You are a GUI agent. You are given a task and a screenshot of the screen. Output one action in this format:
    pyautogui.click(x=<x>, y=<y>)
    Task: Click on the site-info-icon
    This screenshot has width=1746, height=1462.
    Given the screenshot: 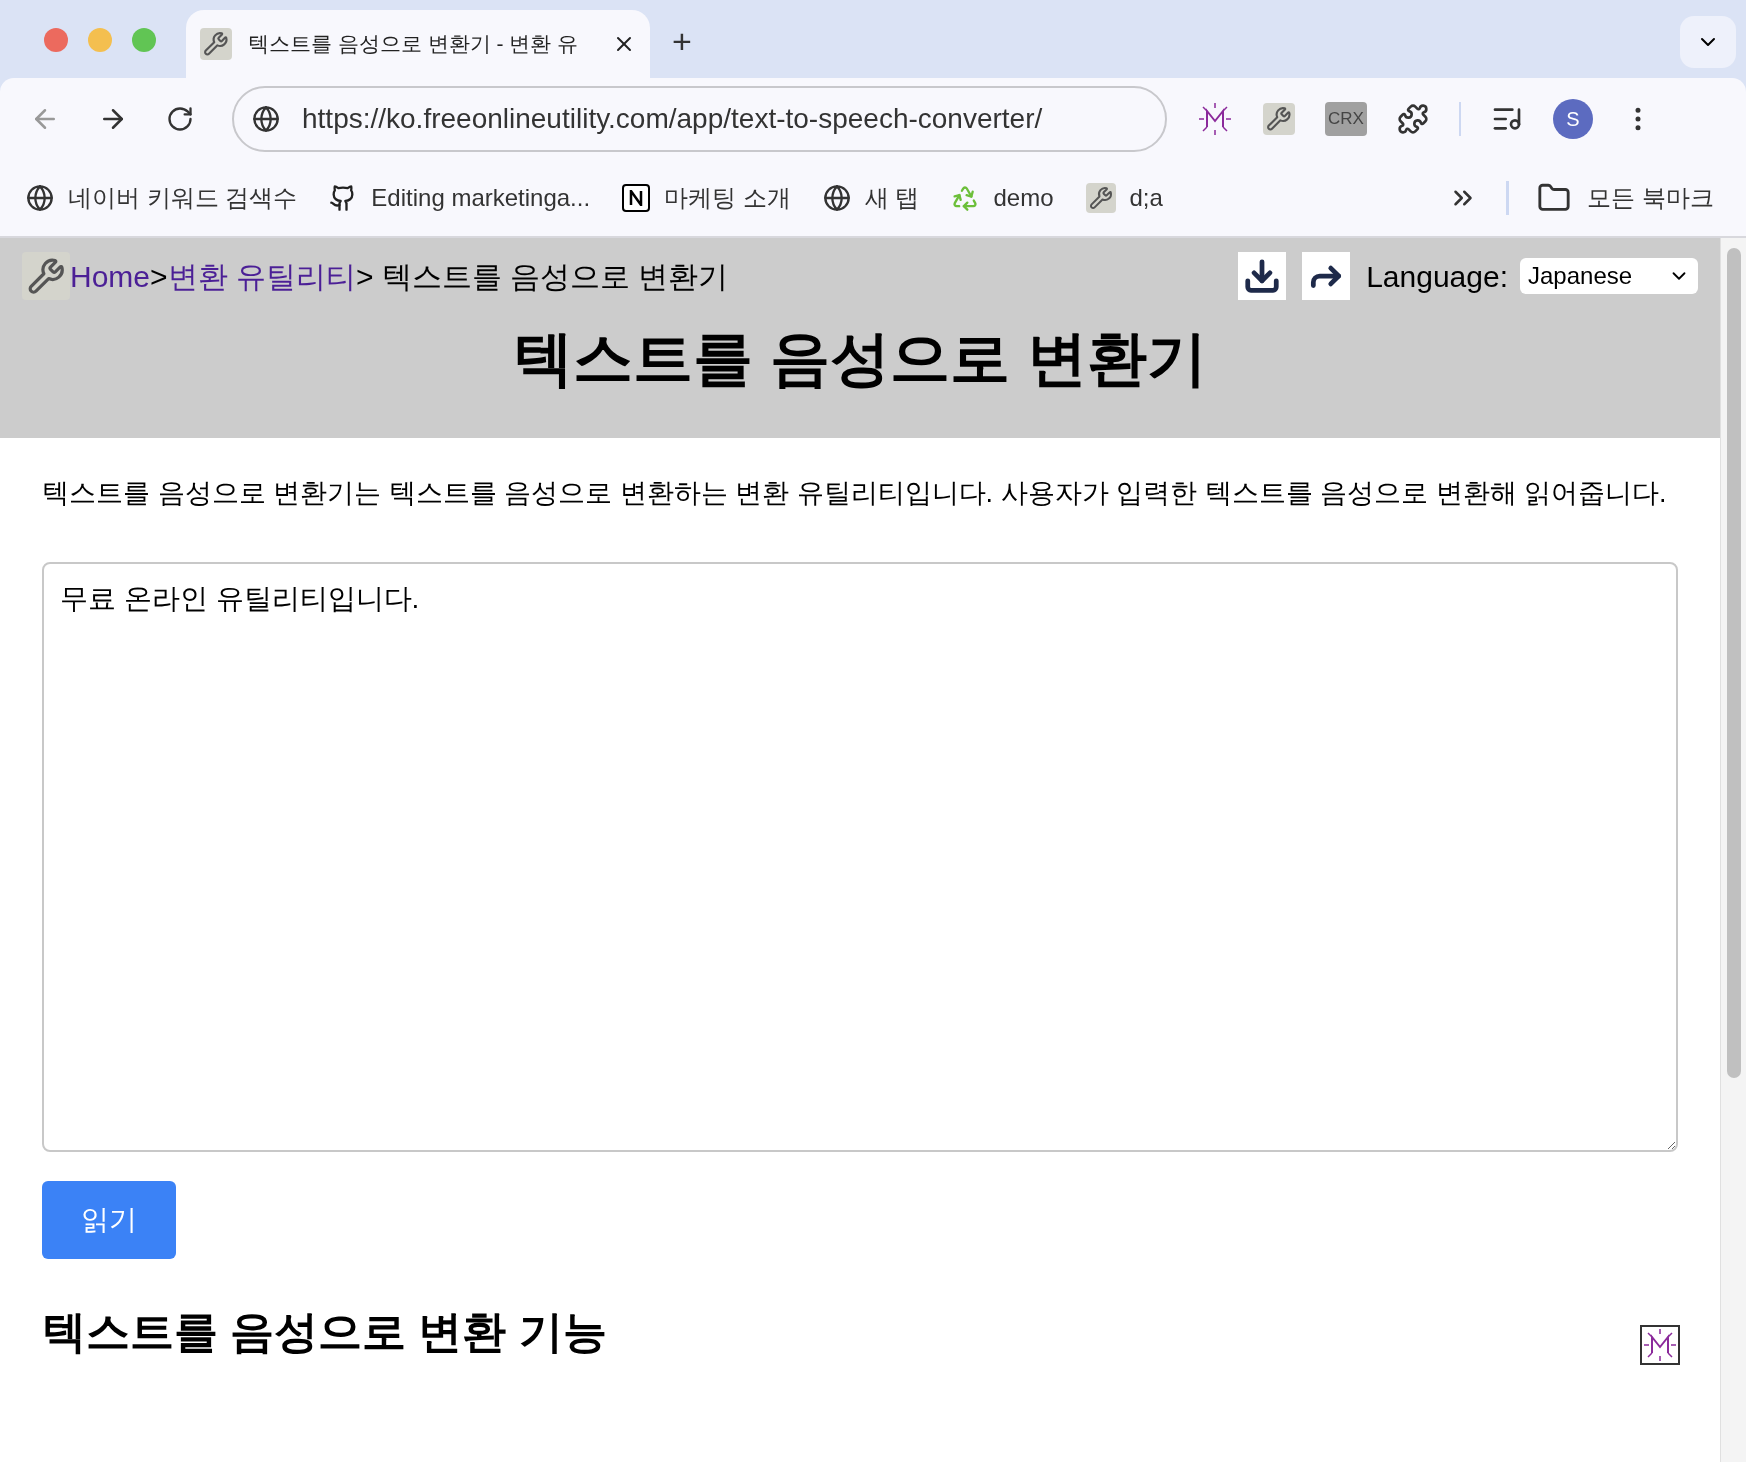 What is the action you would take?
    pyautogui.click(x=266, y=119)
    